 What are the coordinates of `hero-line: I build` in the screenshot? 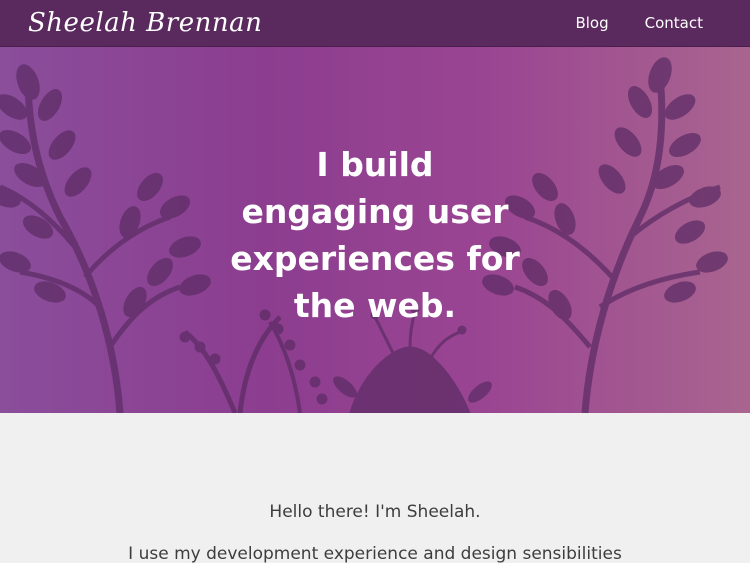 It's located at (375, 164).